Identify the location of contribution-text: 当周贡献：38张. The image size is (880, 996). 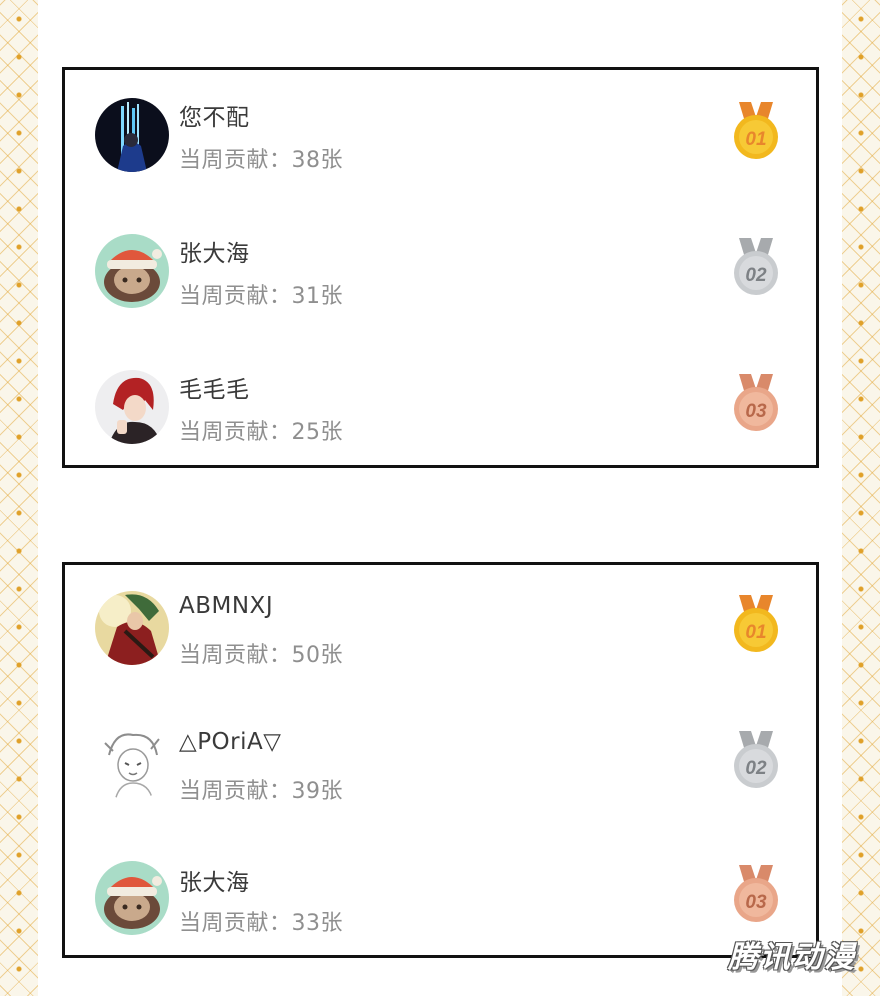
(261, 160).